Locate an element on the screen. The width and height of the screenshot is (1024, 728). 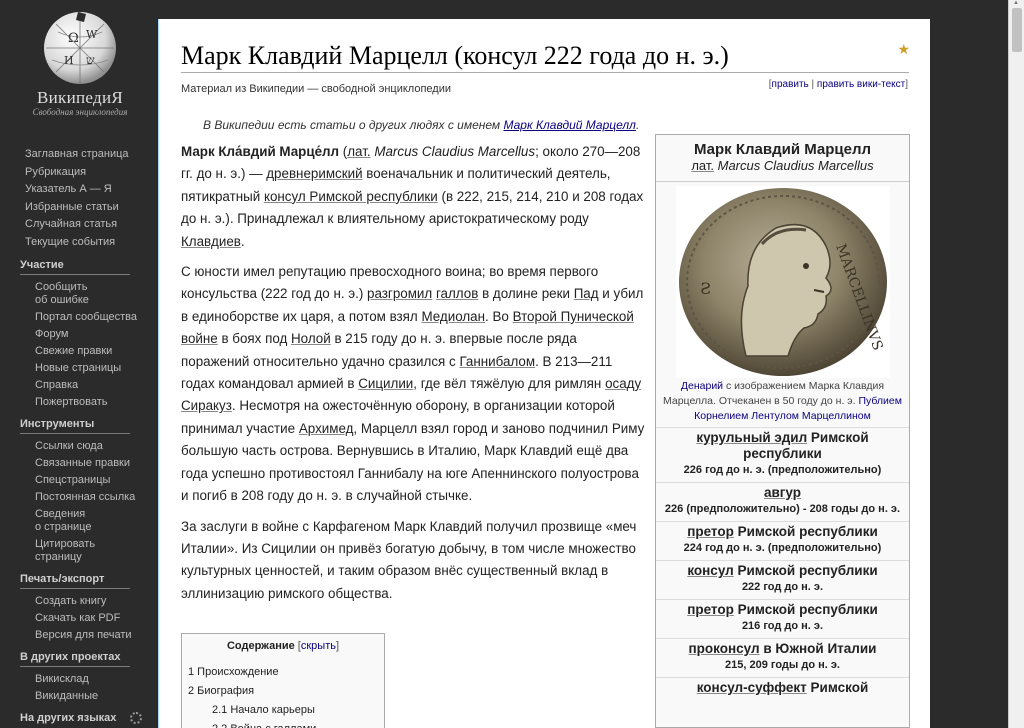
infobox-lat-link: лат. is located at coordinates (702, 165).